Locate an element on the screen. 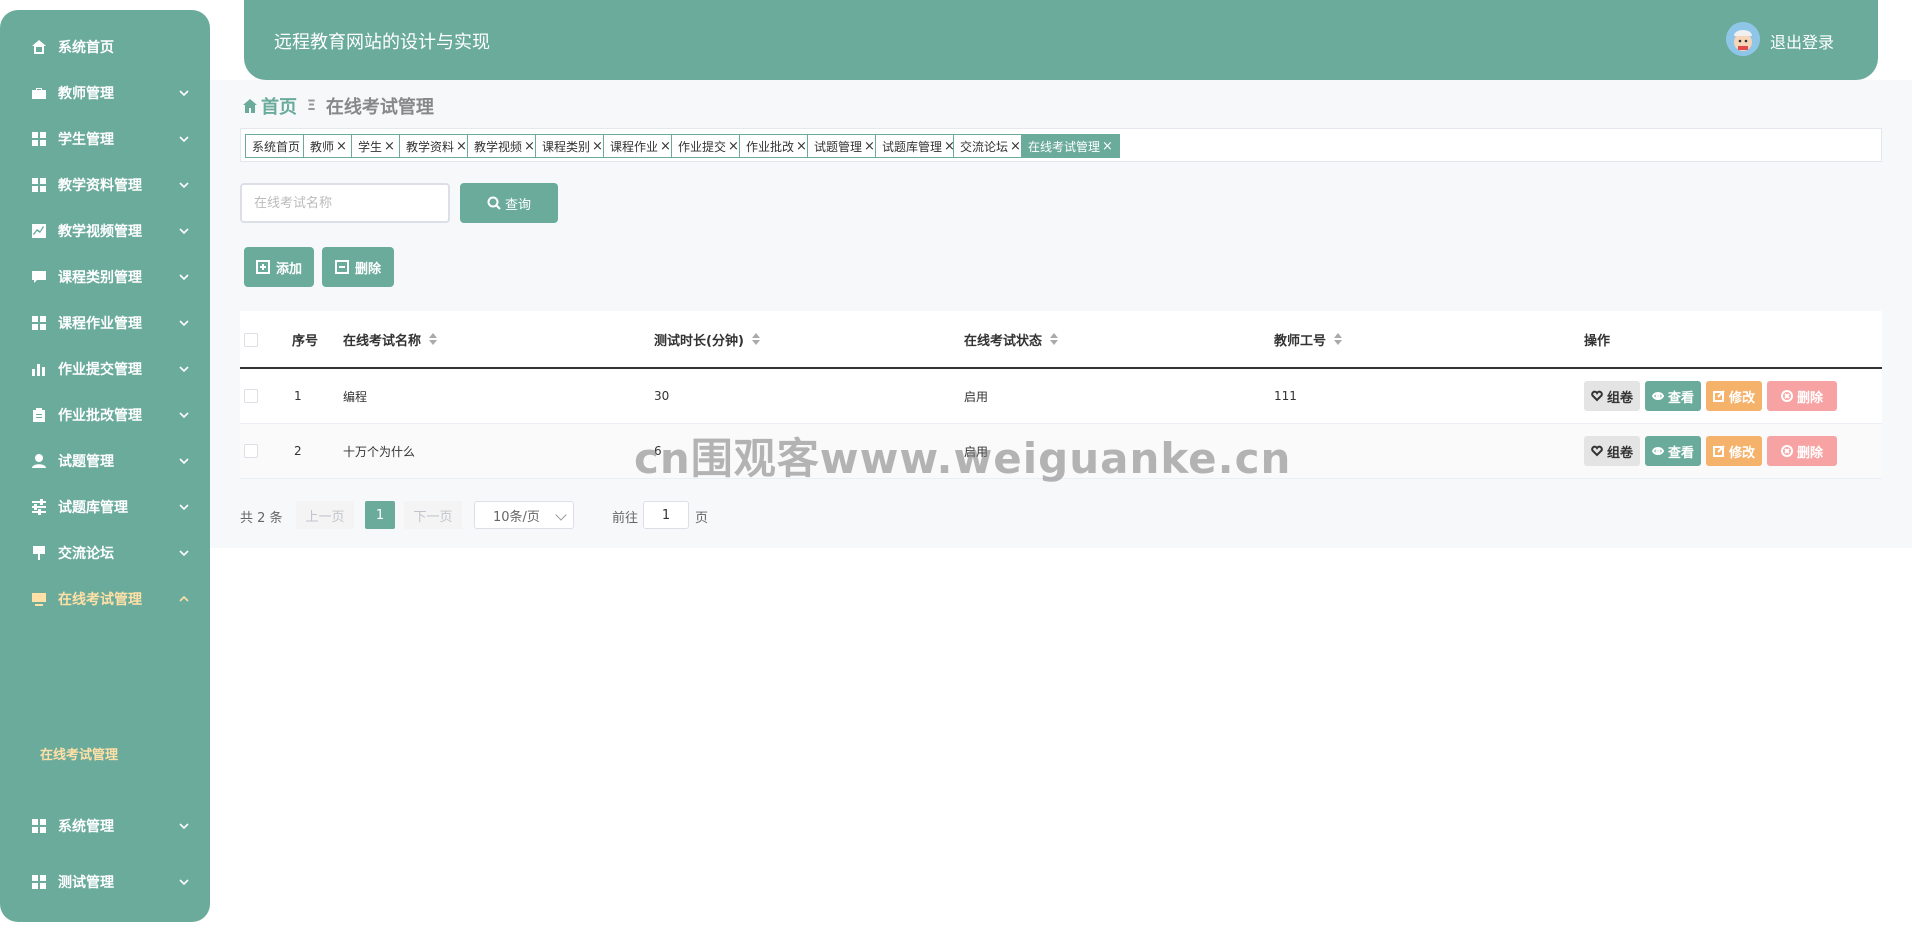 The width and height of the screenshot is (1912, 932). tag-forum: 交流论坛 × is located at coordinates (990, 146).